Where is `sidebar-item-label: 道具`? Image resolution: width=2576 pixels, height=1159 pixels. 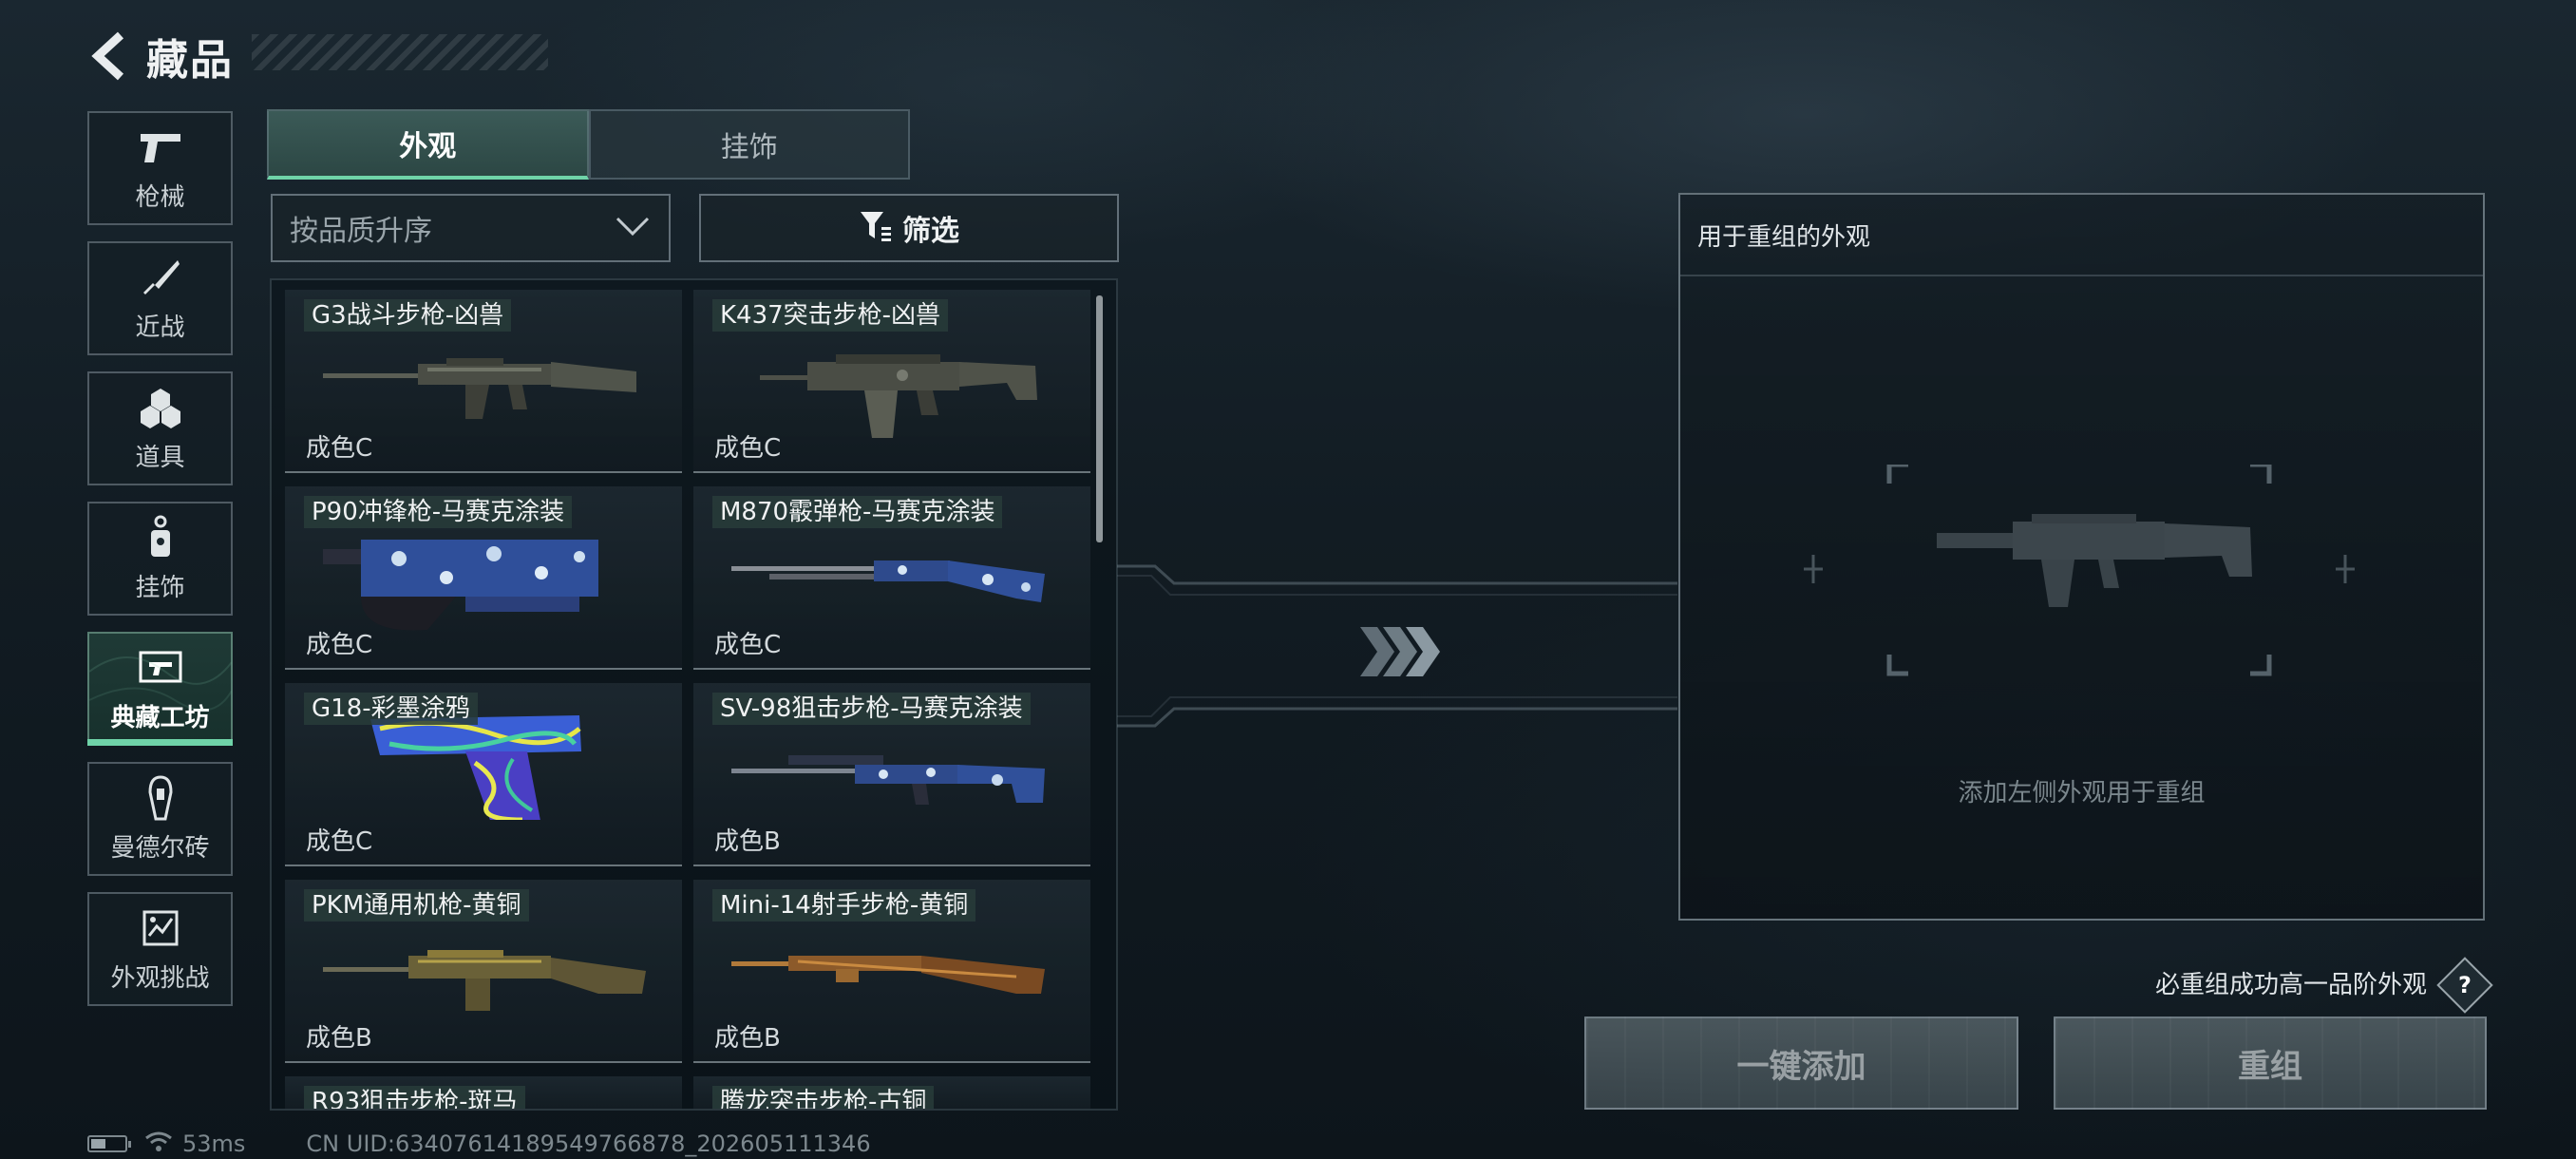
sidebar-item-label: 道具 is located at coordinates (160, 457).